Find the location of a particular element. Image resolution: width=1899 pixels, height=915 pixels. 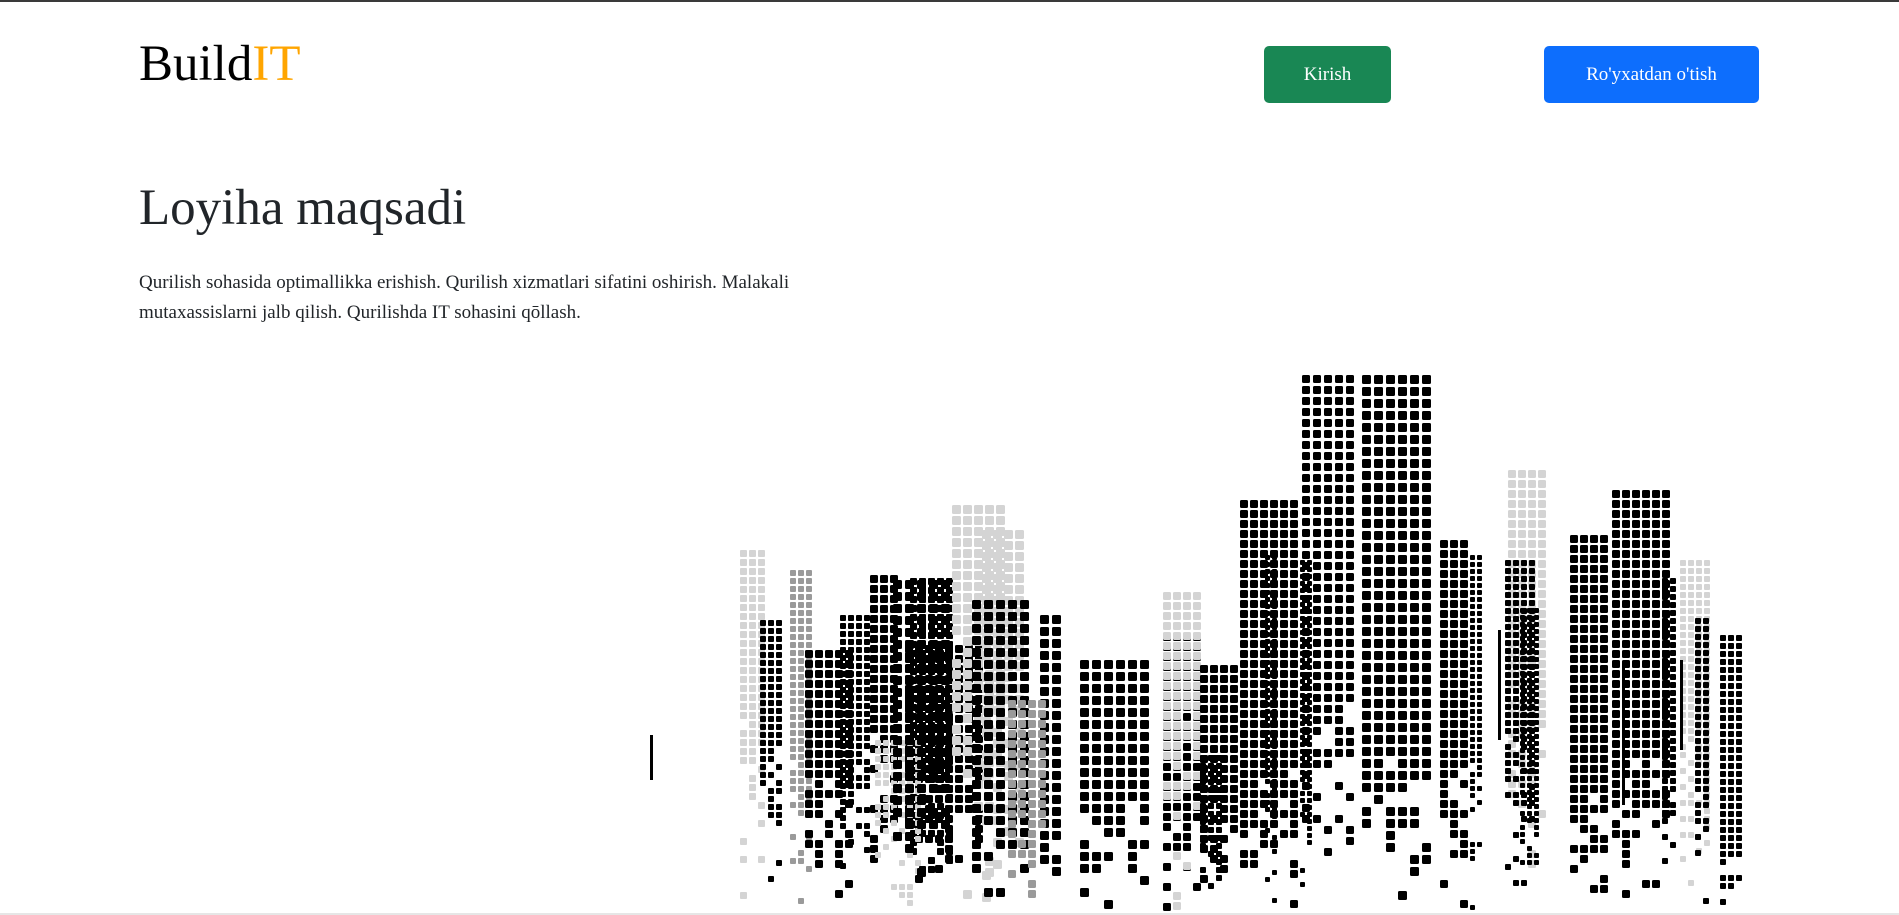

page-title: Loyiha maqsadi is located at coordinates (303, 208).